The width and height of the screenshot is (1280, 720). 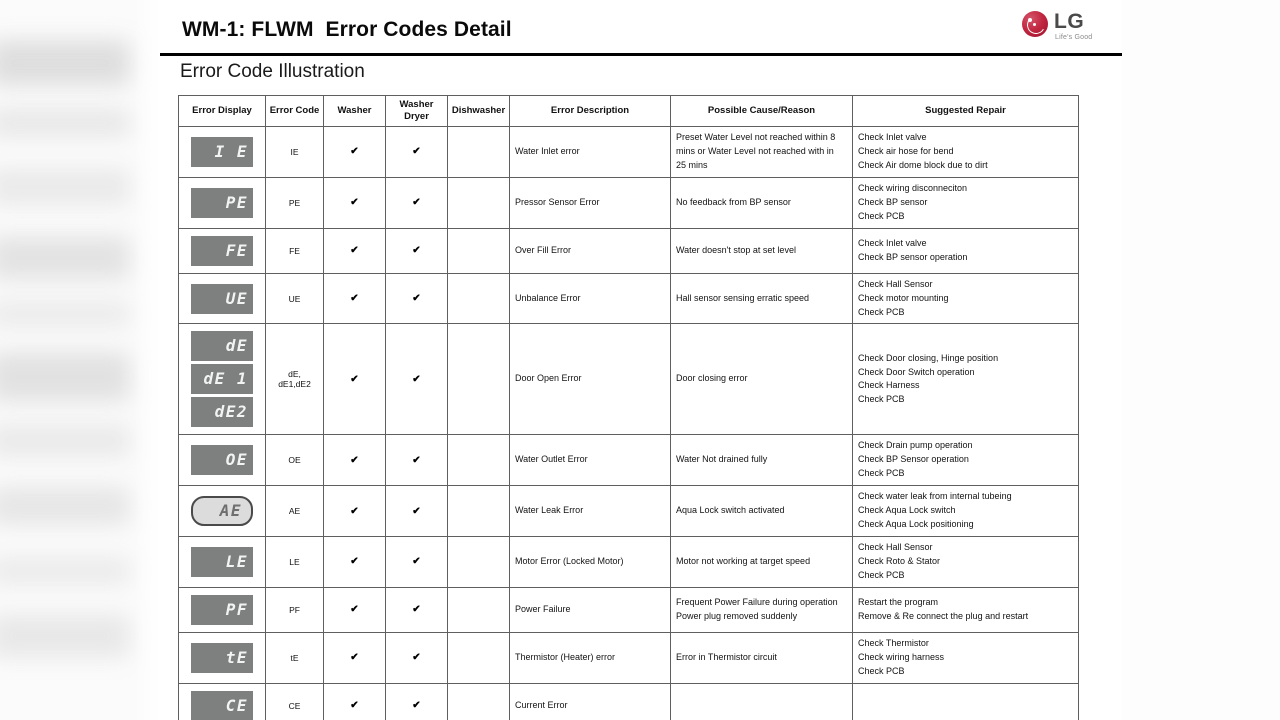 I want to click on cell-error-display: I E, so click(x=222, y=152).